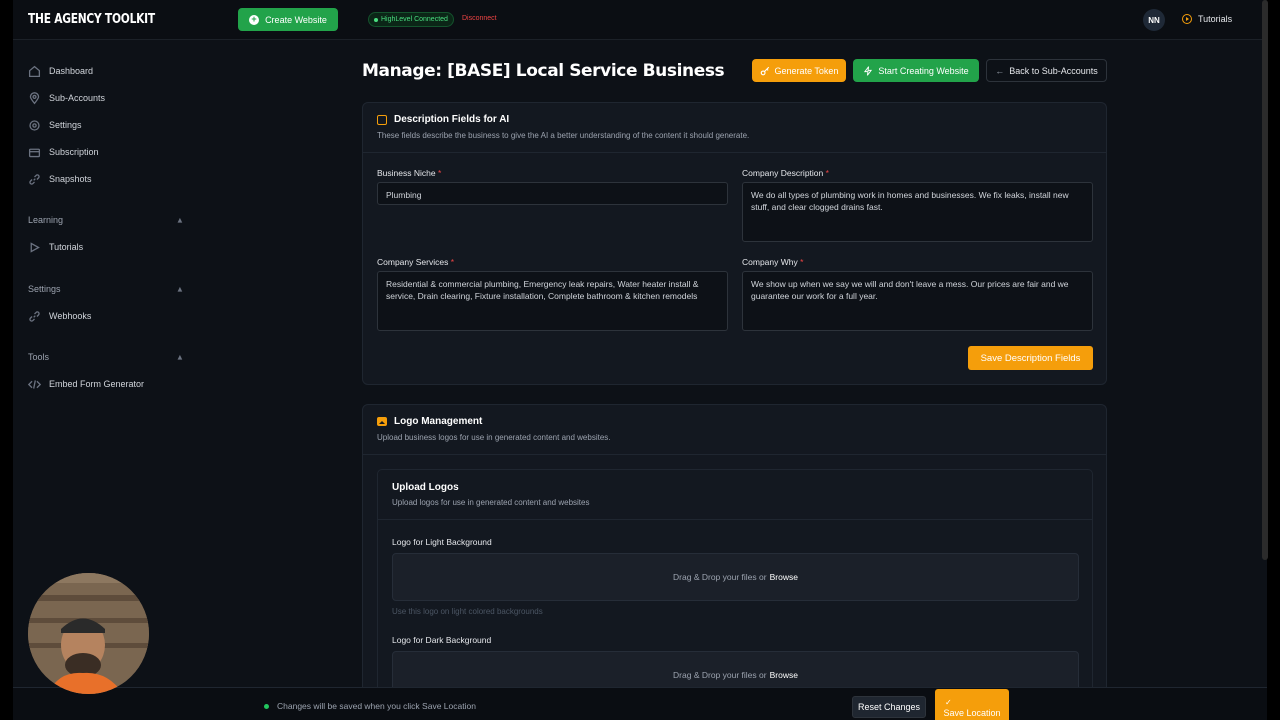  I want to click on webcam-overlay, so click(88, 633).